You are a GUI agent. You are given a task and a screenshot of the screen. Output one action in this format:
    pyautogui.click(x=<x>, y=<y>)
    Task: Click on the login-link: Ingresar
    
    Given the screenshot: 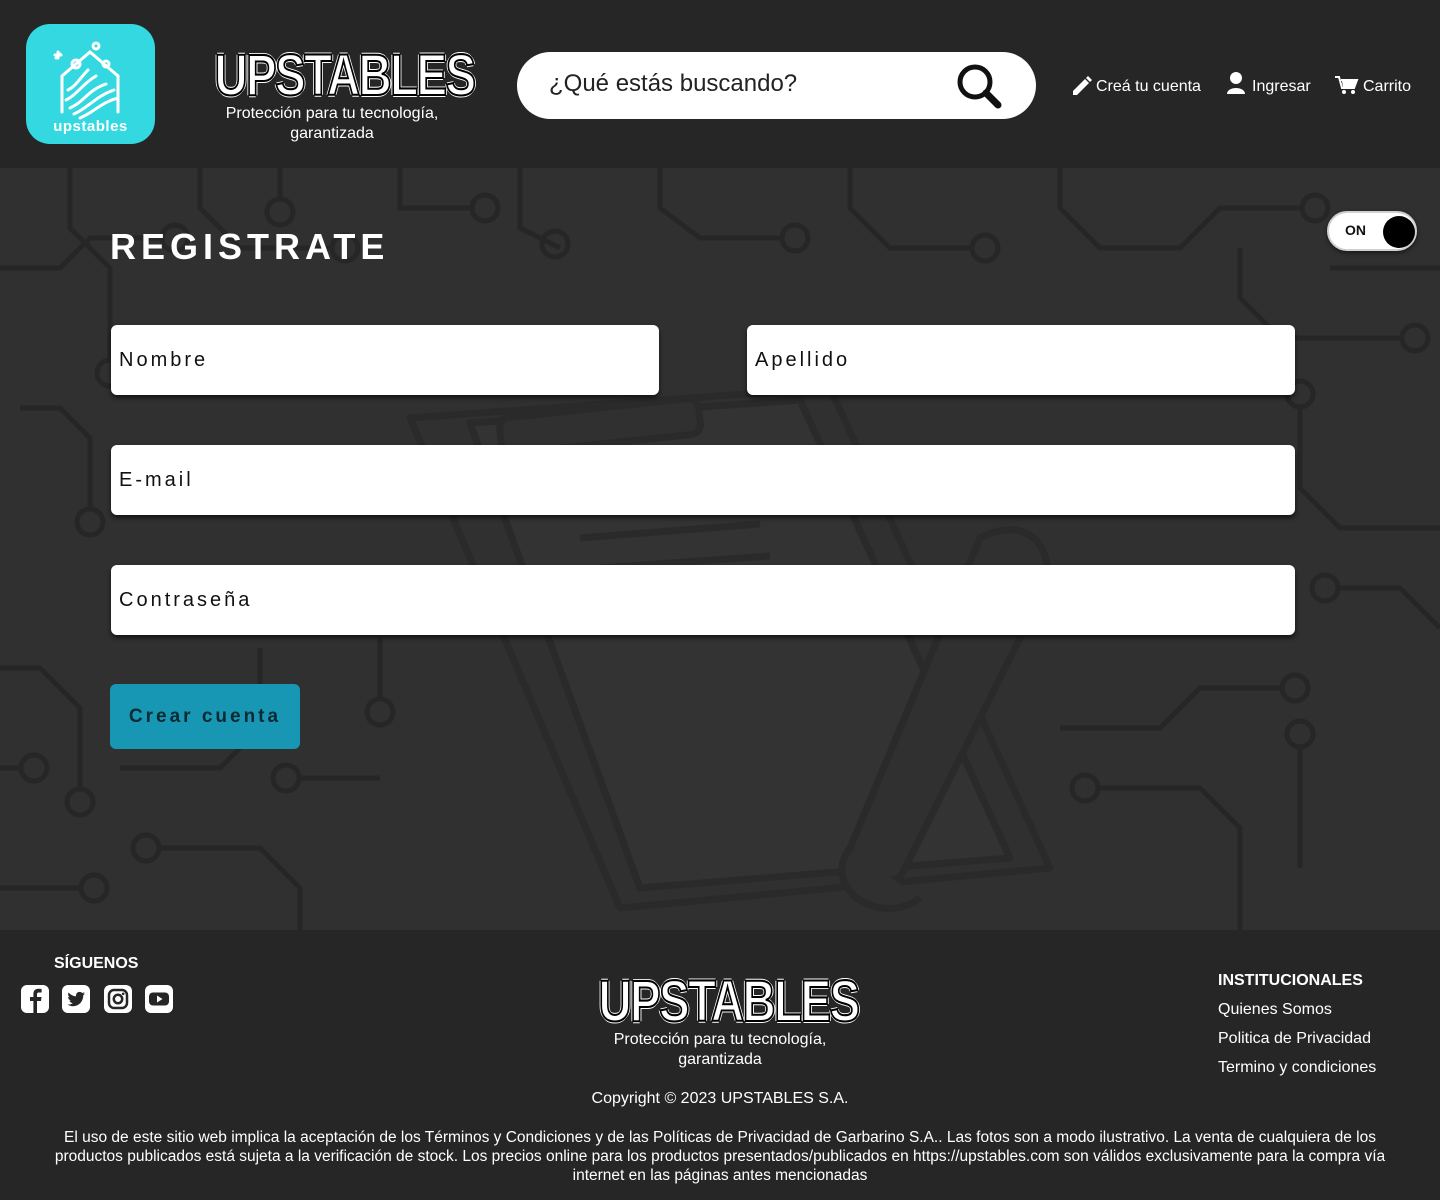 What is the action you would take?
    pyautogui.click(x=1268, y=81)
    